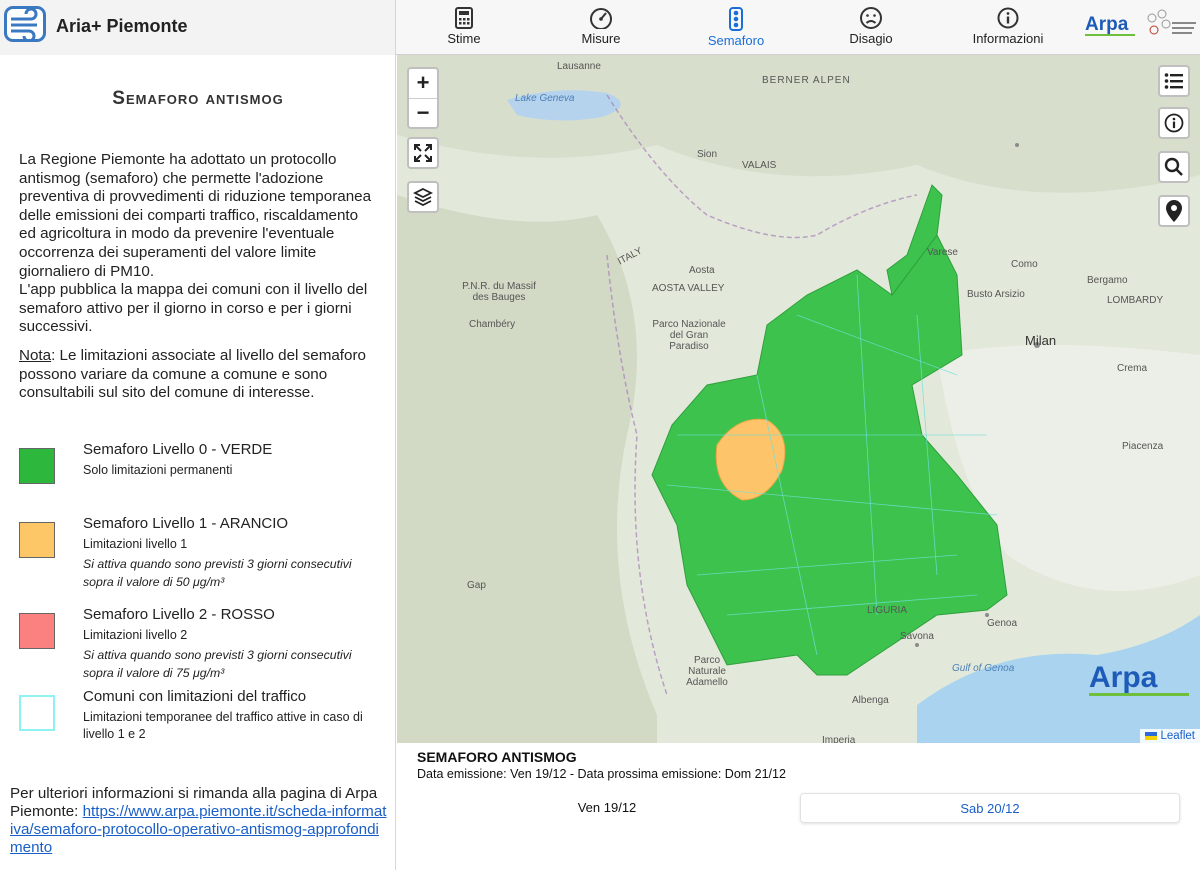 The image size is (1200, 870). Describe the element at coordinates (1123, 677) in the screenshot. I see `arpa-map-logo-text: Arpa` at that location.